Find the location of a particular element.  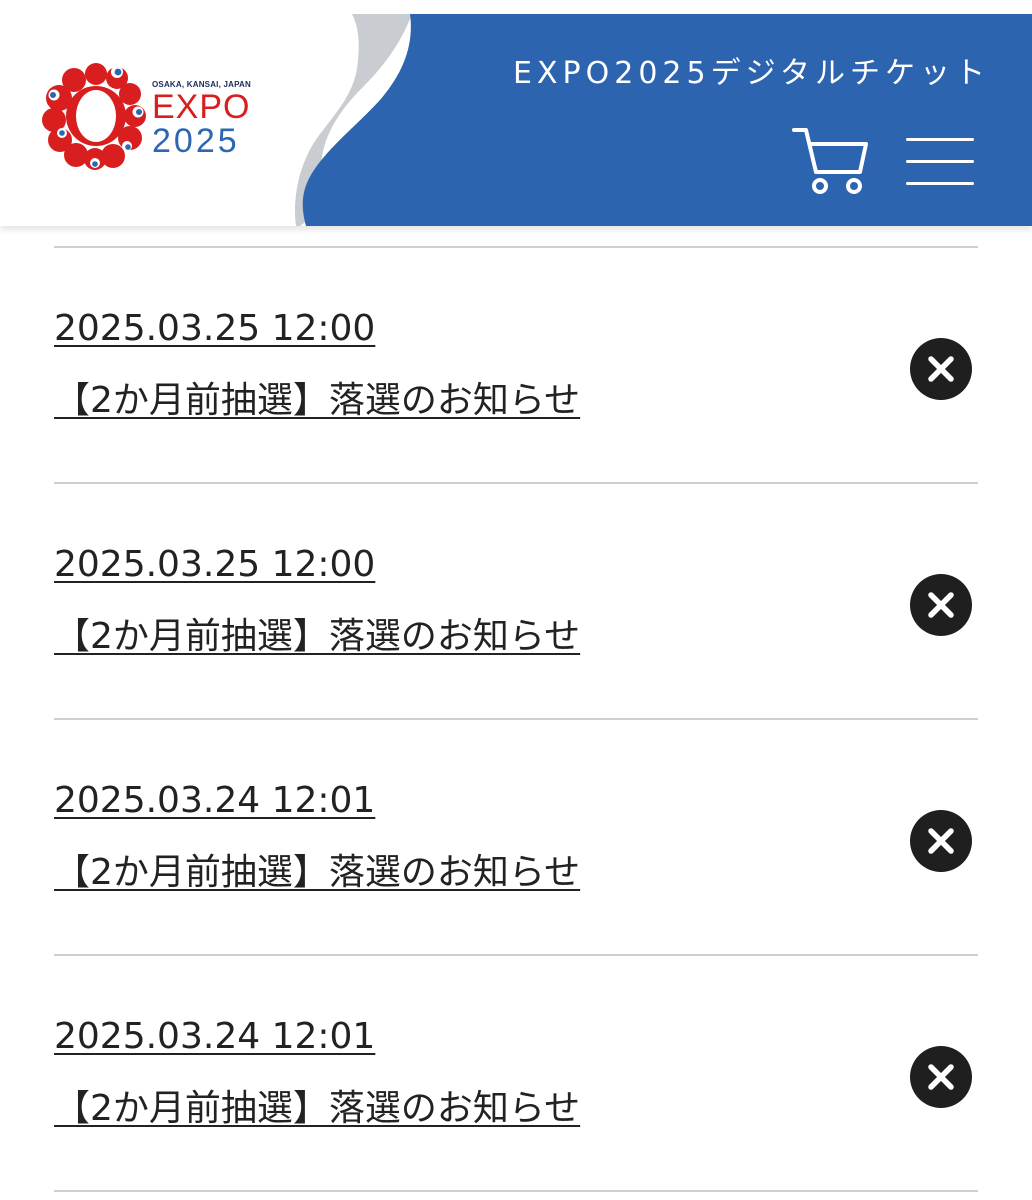

myaku-myaku-logo-icon is located at coordinates (94, 116).